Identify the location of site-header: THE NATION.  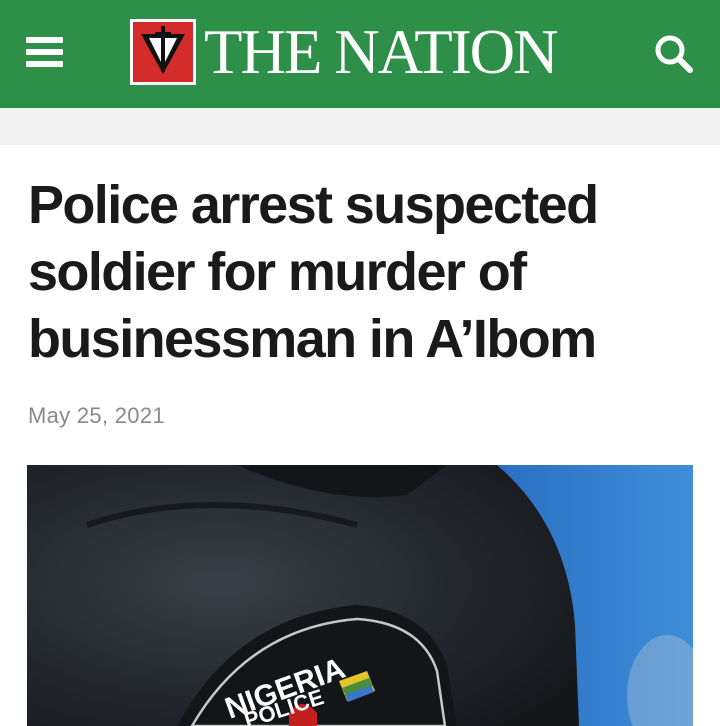
(360, 54).